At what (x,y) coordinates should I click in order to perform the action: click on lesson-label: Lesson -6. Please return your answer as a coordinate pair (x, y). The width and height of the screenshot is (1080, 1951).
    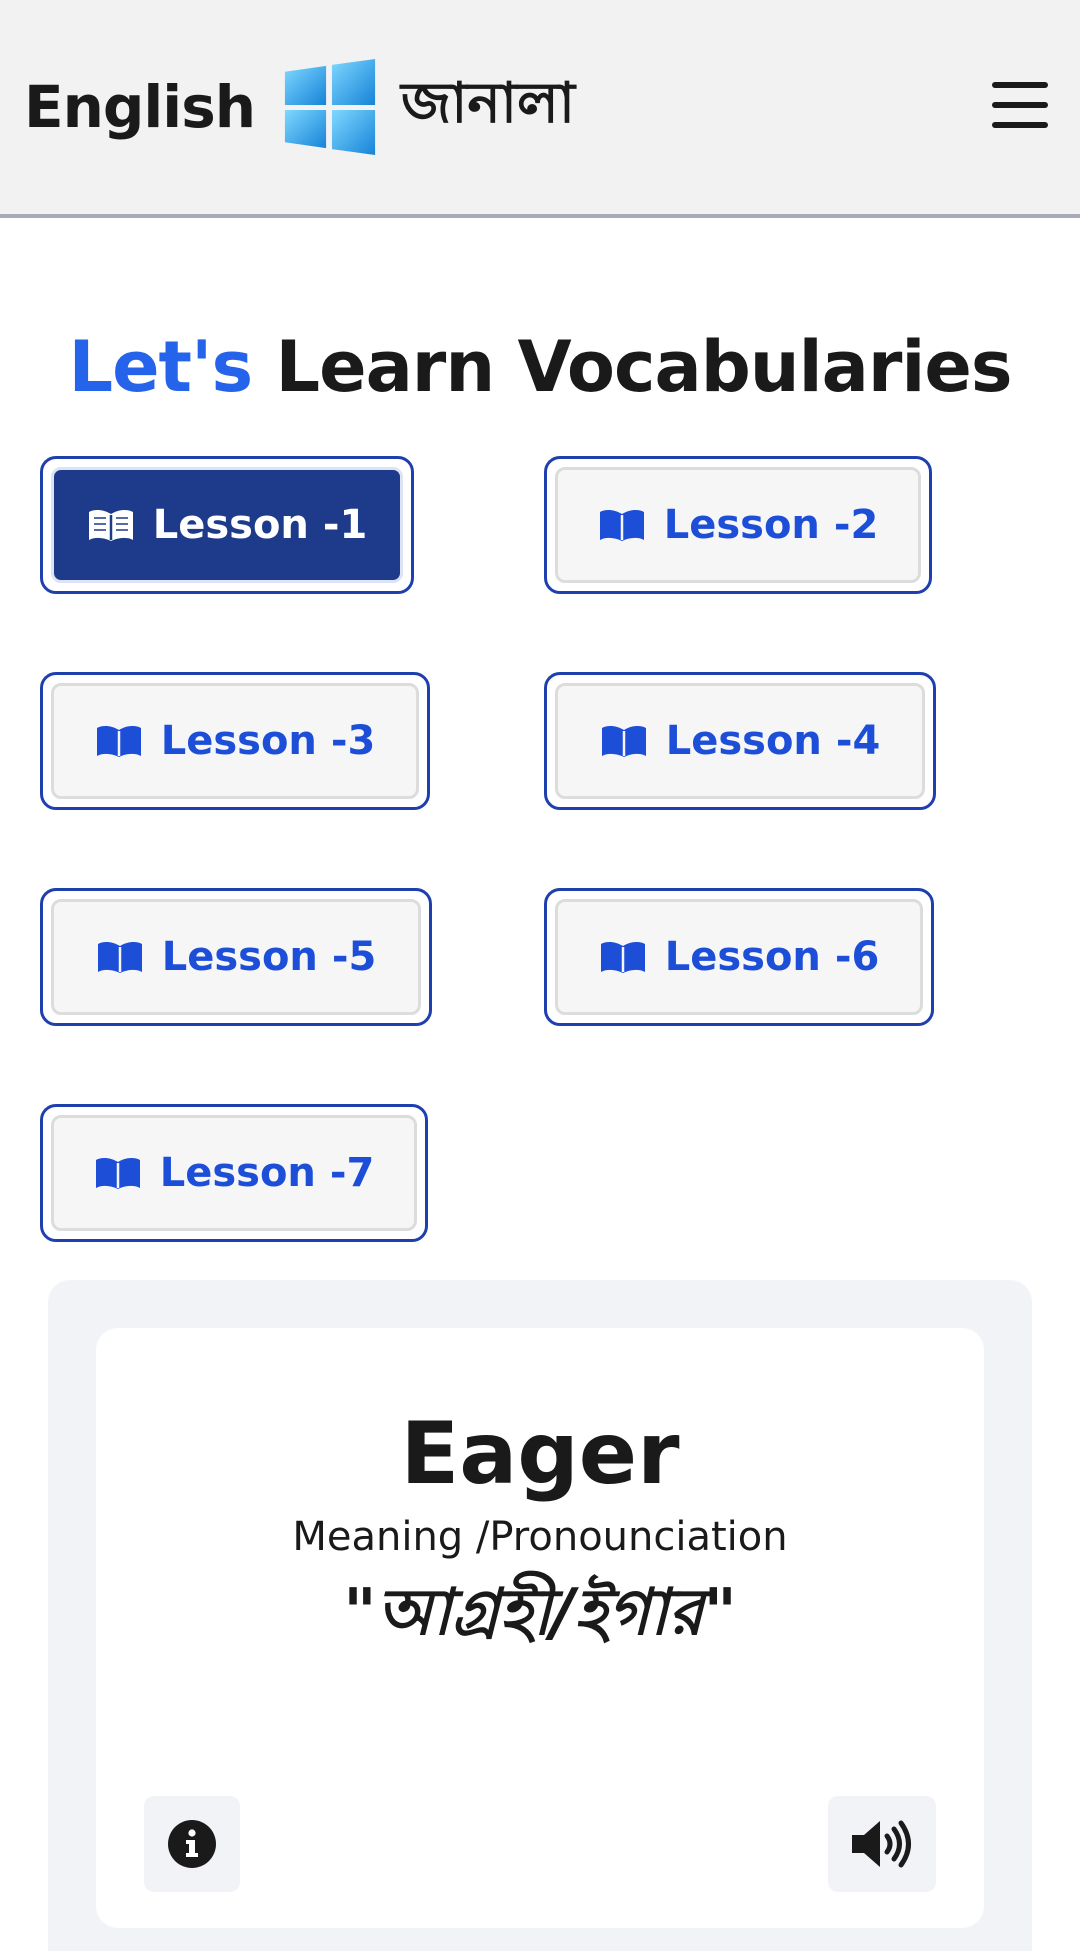
    Looking at the image, I should click on (772, 957).